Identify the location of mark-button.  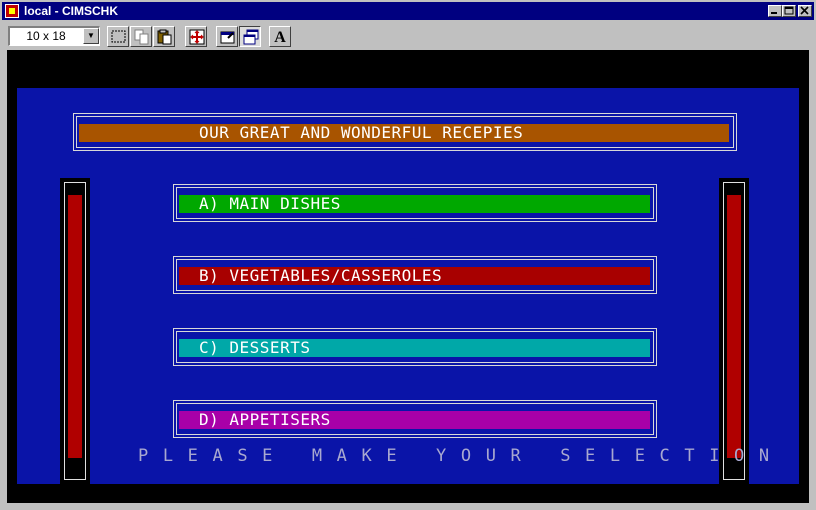
(118, 36).